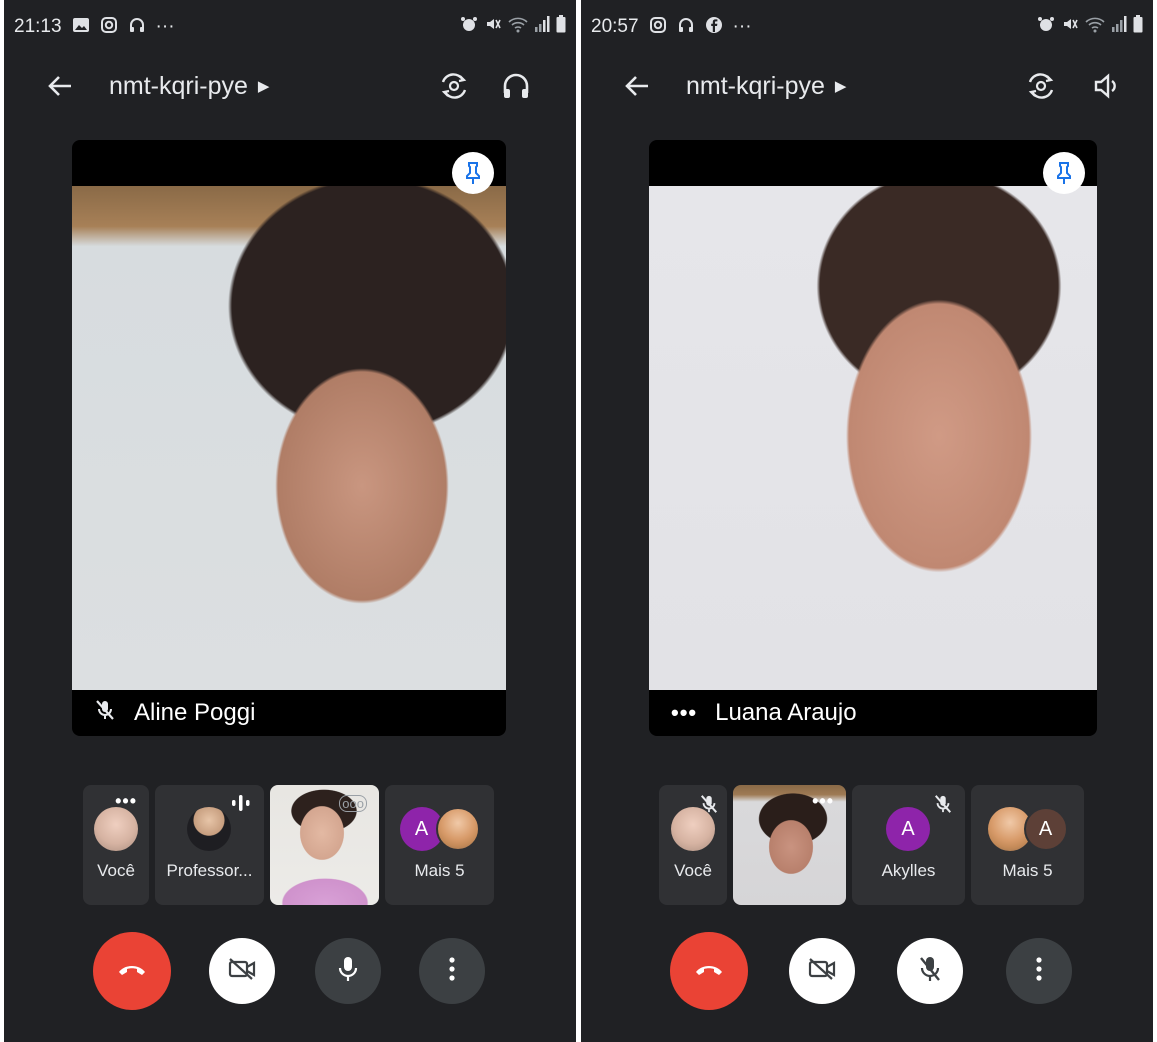 The height and width of the screenshot is (1042, 1157). Describe the element at coordinates (908, 870) in the screenshot. I see `participant-label: Akylles` at that location.